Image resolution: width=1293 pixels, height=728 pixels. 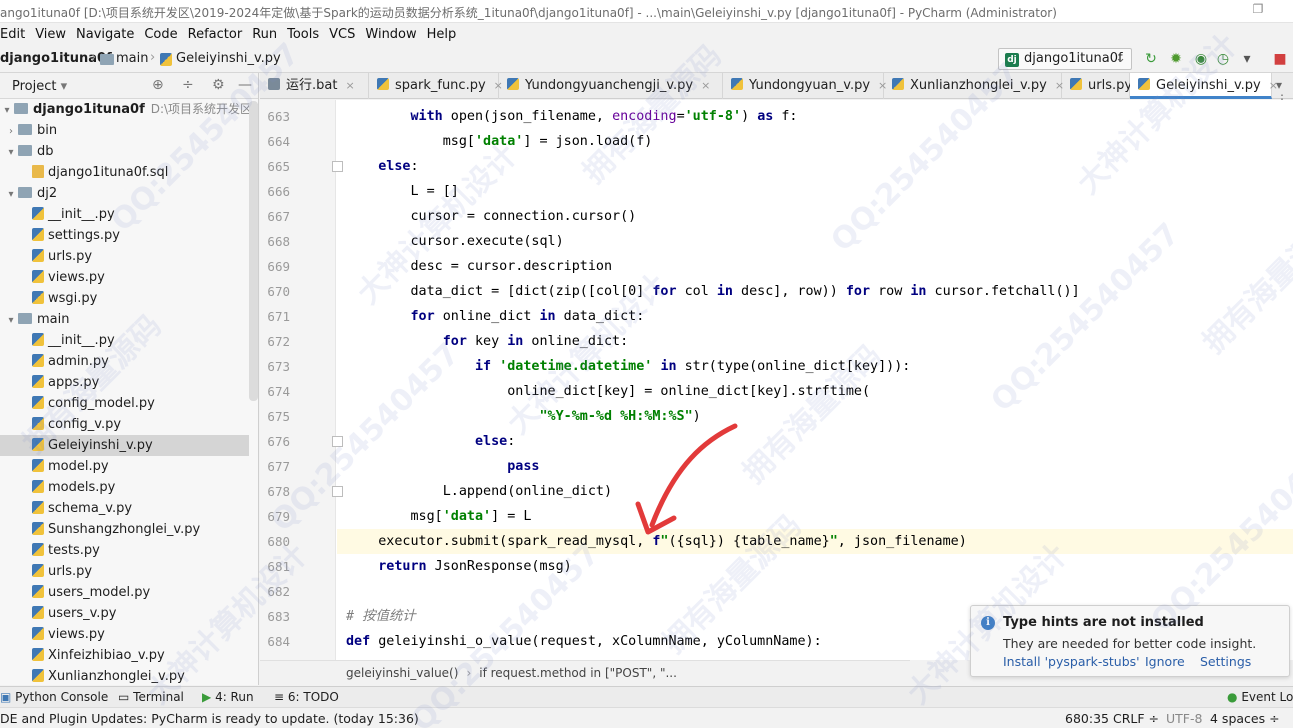 What do you see at coordinates (1184, 718) in the screenshot?
I see `file-encoding: UTF-8` at bounding box center [1184, 718].